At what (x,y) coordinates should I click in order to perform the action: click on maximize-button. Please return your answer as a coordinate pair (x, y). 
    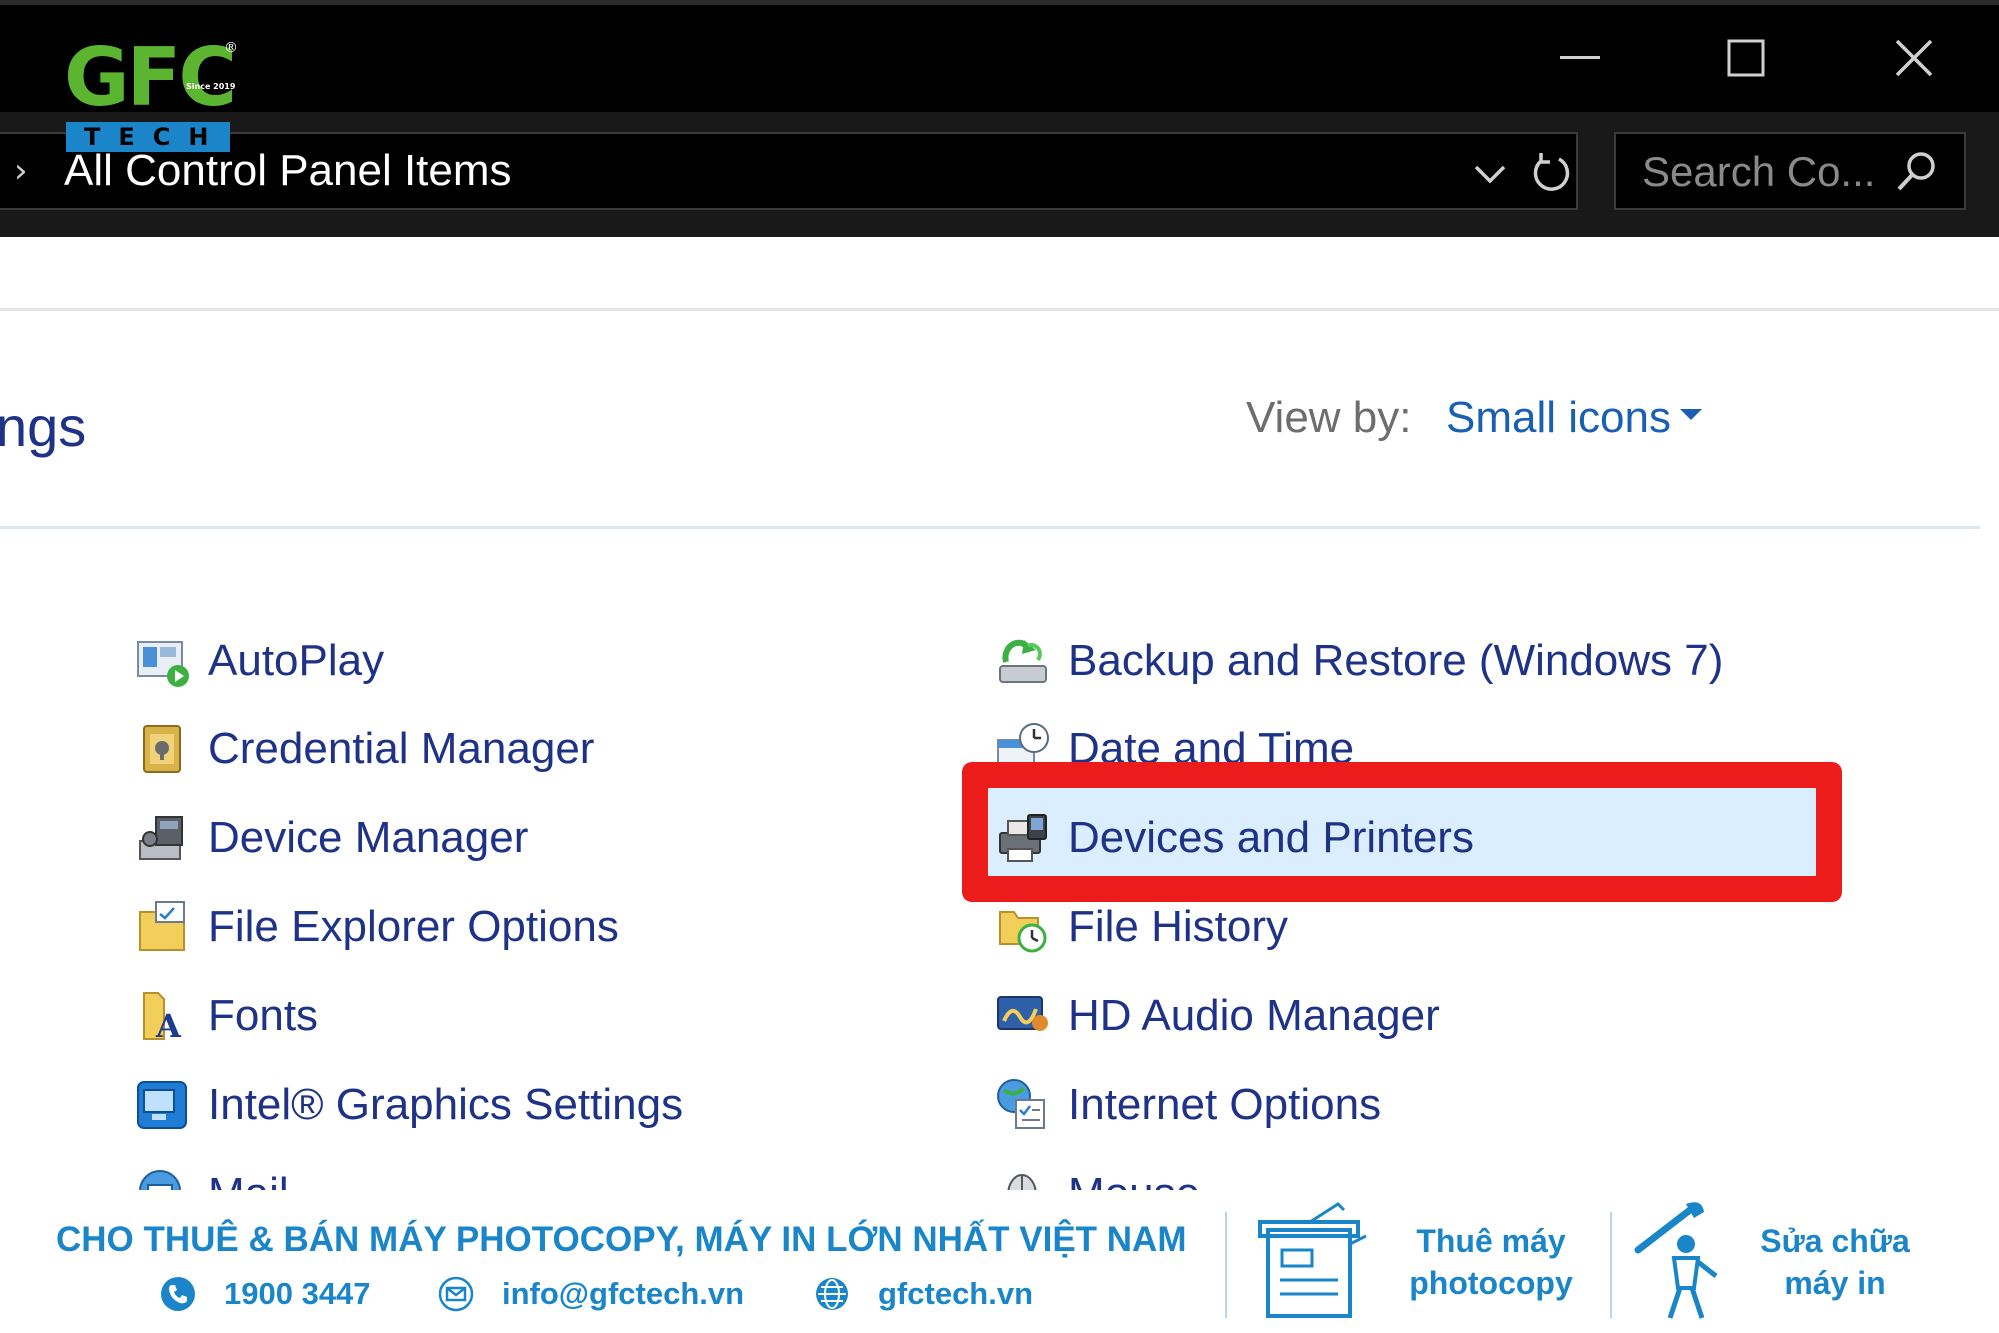
    Looking at the image, I should click on (1746, 58).